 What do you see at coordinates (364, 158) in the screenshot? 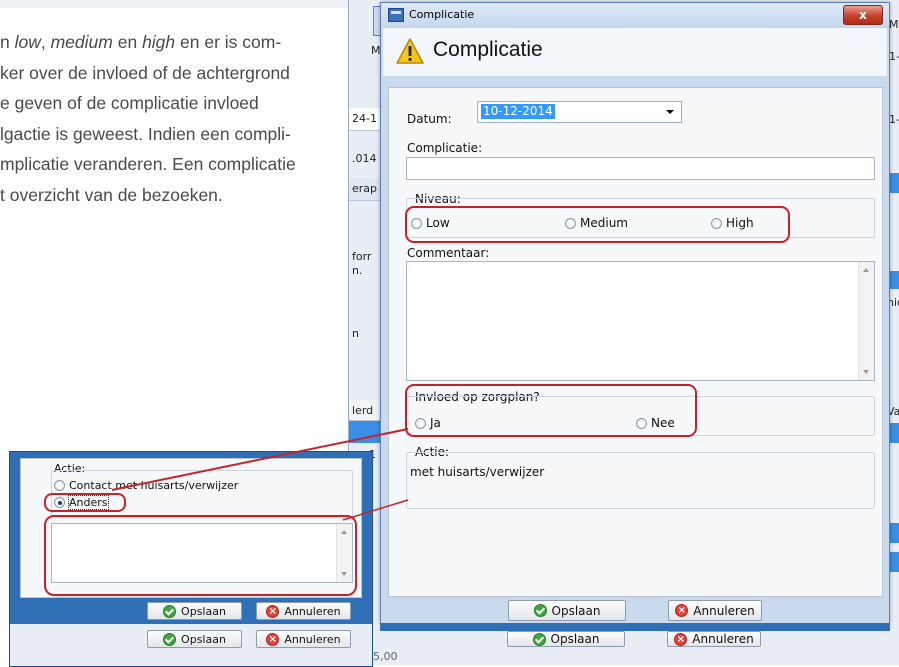
I see `bg-text-fragment: .014` at bounding box center [364, 158].